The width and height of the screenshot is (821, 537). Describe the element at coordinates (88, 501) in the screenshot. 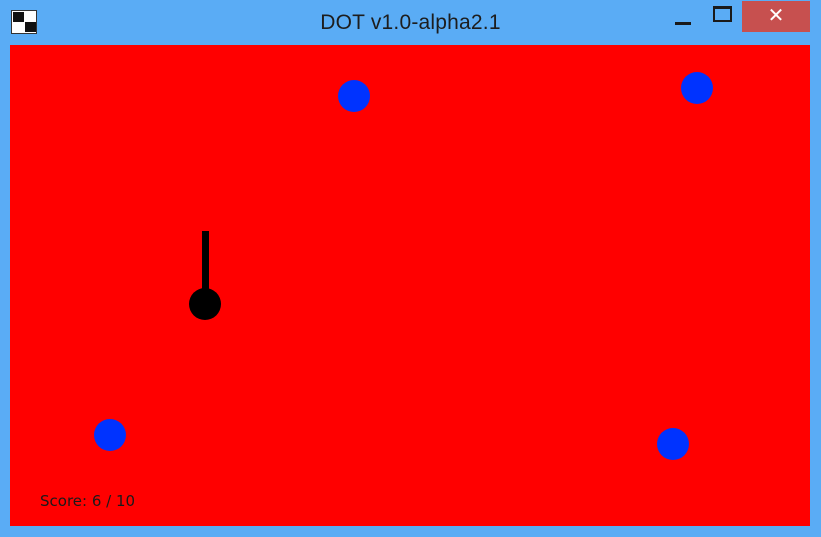

I see `score-label: Score: 6 / 10` at that location.